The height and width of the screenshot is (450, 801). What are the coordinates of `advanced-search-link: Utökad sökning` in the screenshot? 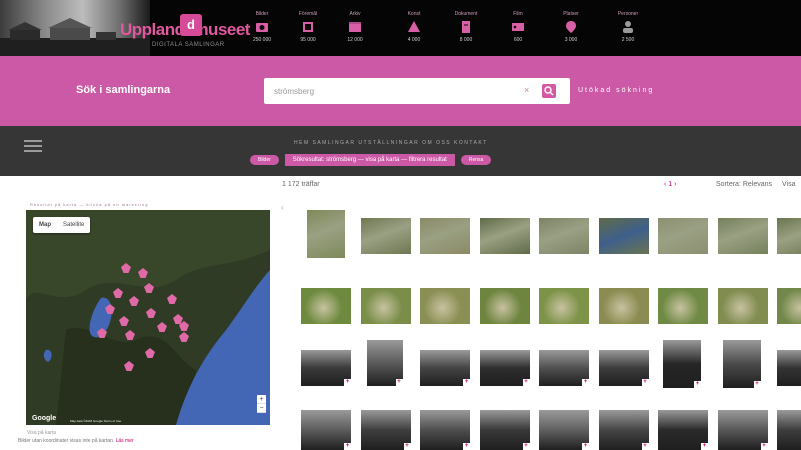 It's located at (616, 90).